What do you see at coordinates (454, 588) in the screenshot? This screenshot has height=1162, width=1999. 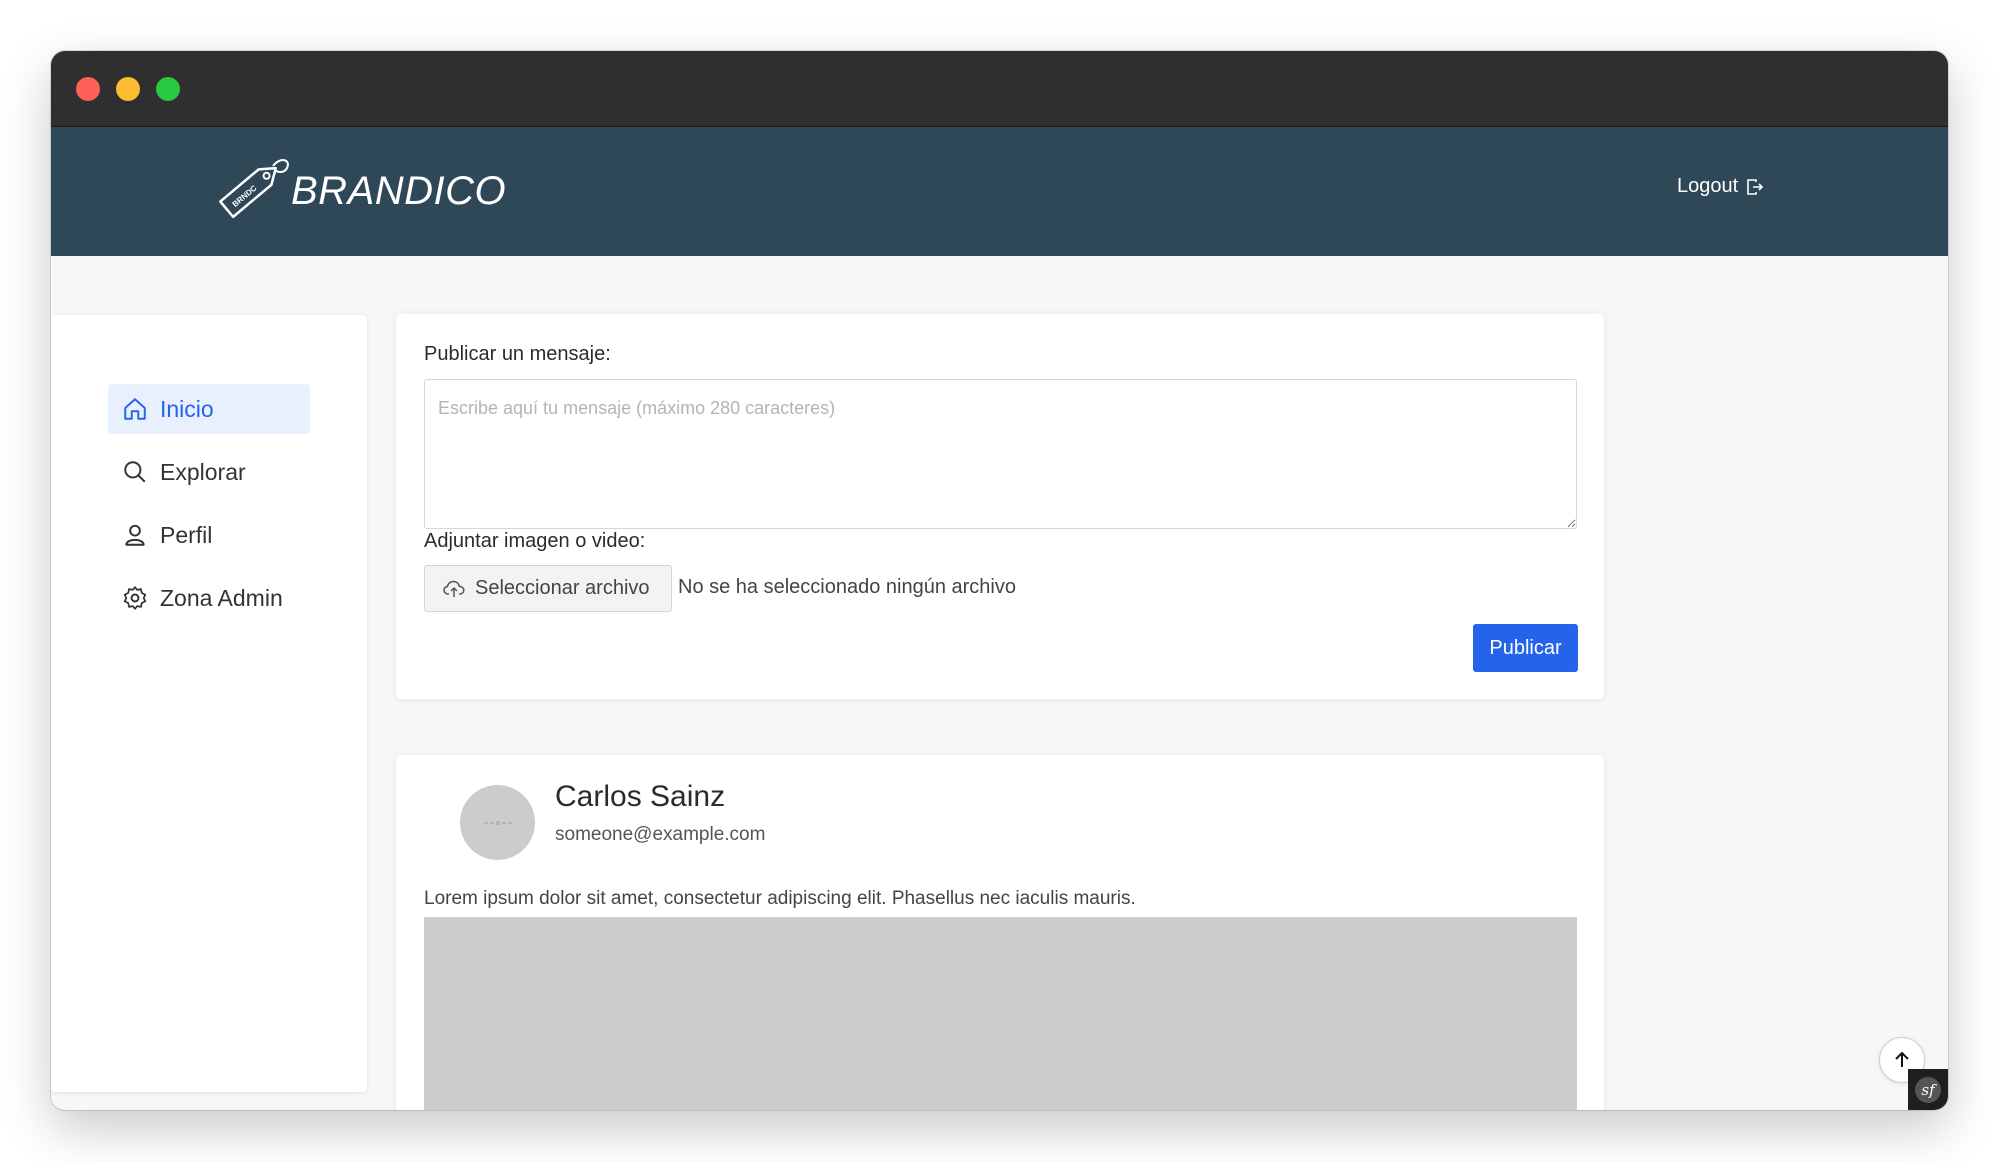 I see `cloud-upload-icon` at bounding box center [454, 588].